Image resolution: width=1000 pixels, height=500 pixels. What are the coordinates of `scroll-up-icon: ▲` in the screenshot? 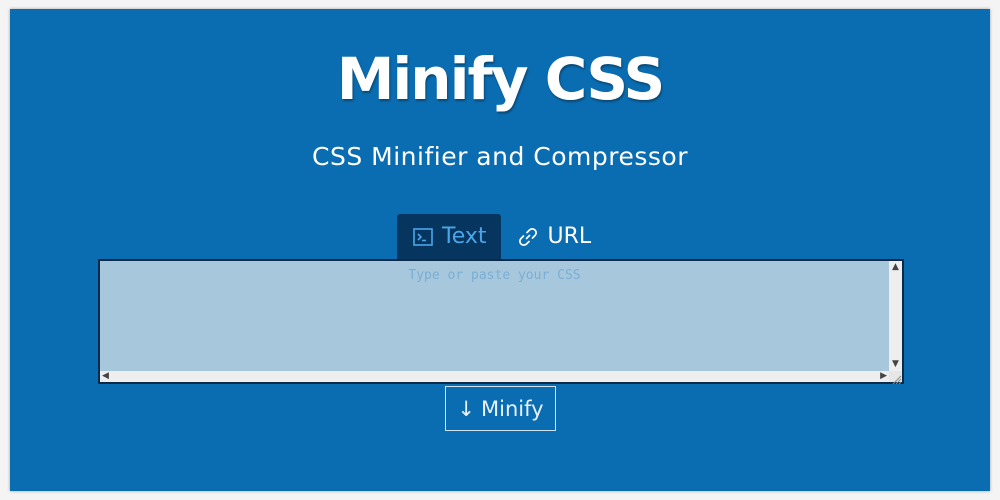 It's located at (895, 267).